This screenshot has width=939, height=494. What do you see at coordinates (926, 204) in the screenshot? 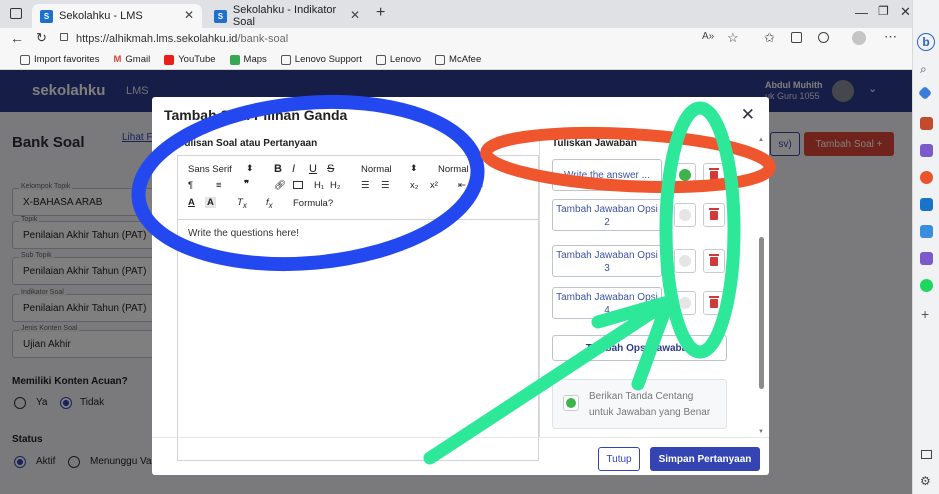
I see `outlook-icon` at bounding box center [926, 204].